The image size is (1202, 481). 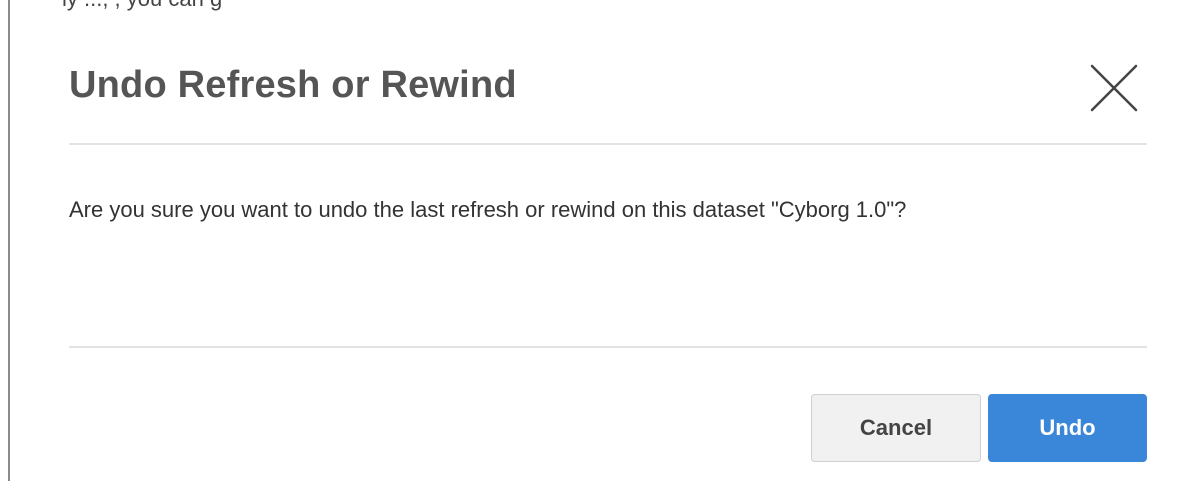 I want to click on close-icon, so click(x=1114, y=88).